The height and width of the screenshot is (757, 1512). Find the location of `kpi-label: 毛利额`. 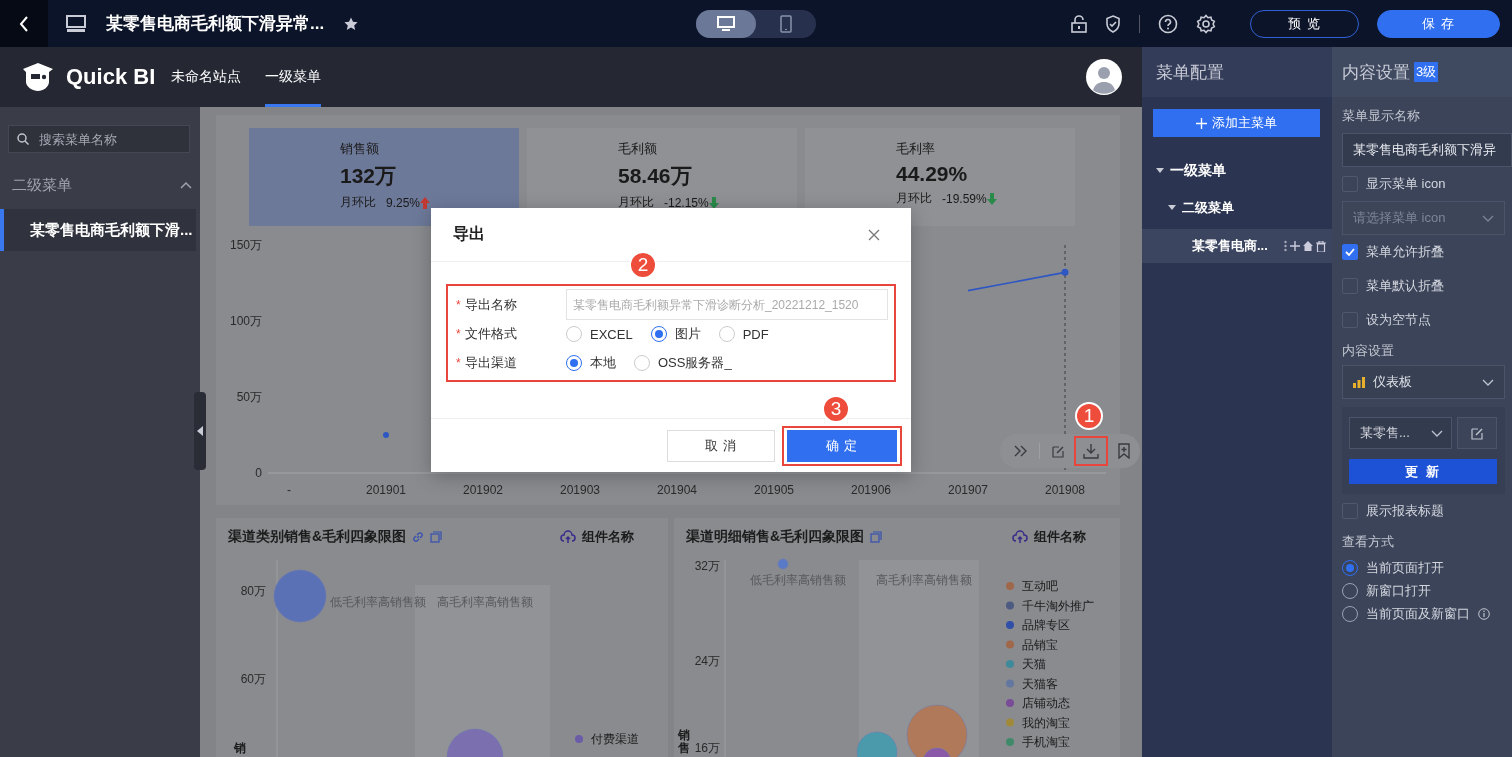

kpi-label: 毛利额 is located at coordinates (638, 149).